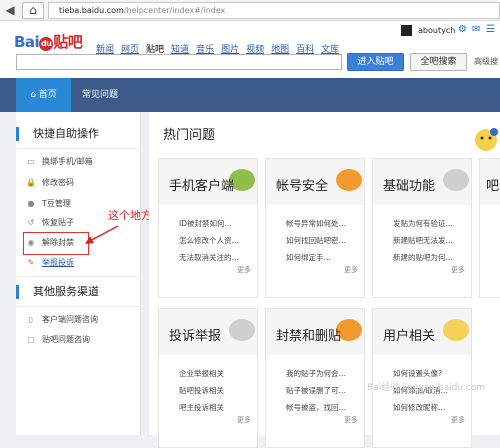 Image resolution: width=500 pixels, height=448 pixels. I want to click on url-host: tieba.baidu.com, so click(91, 10).